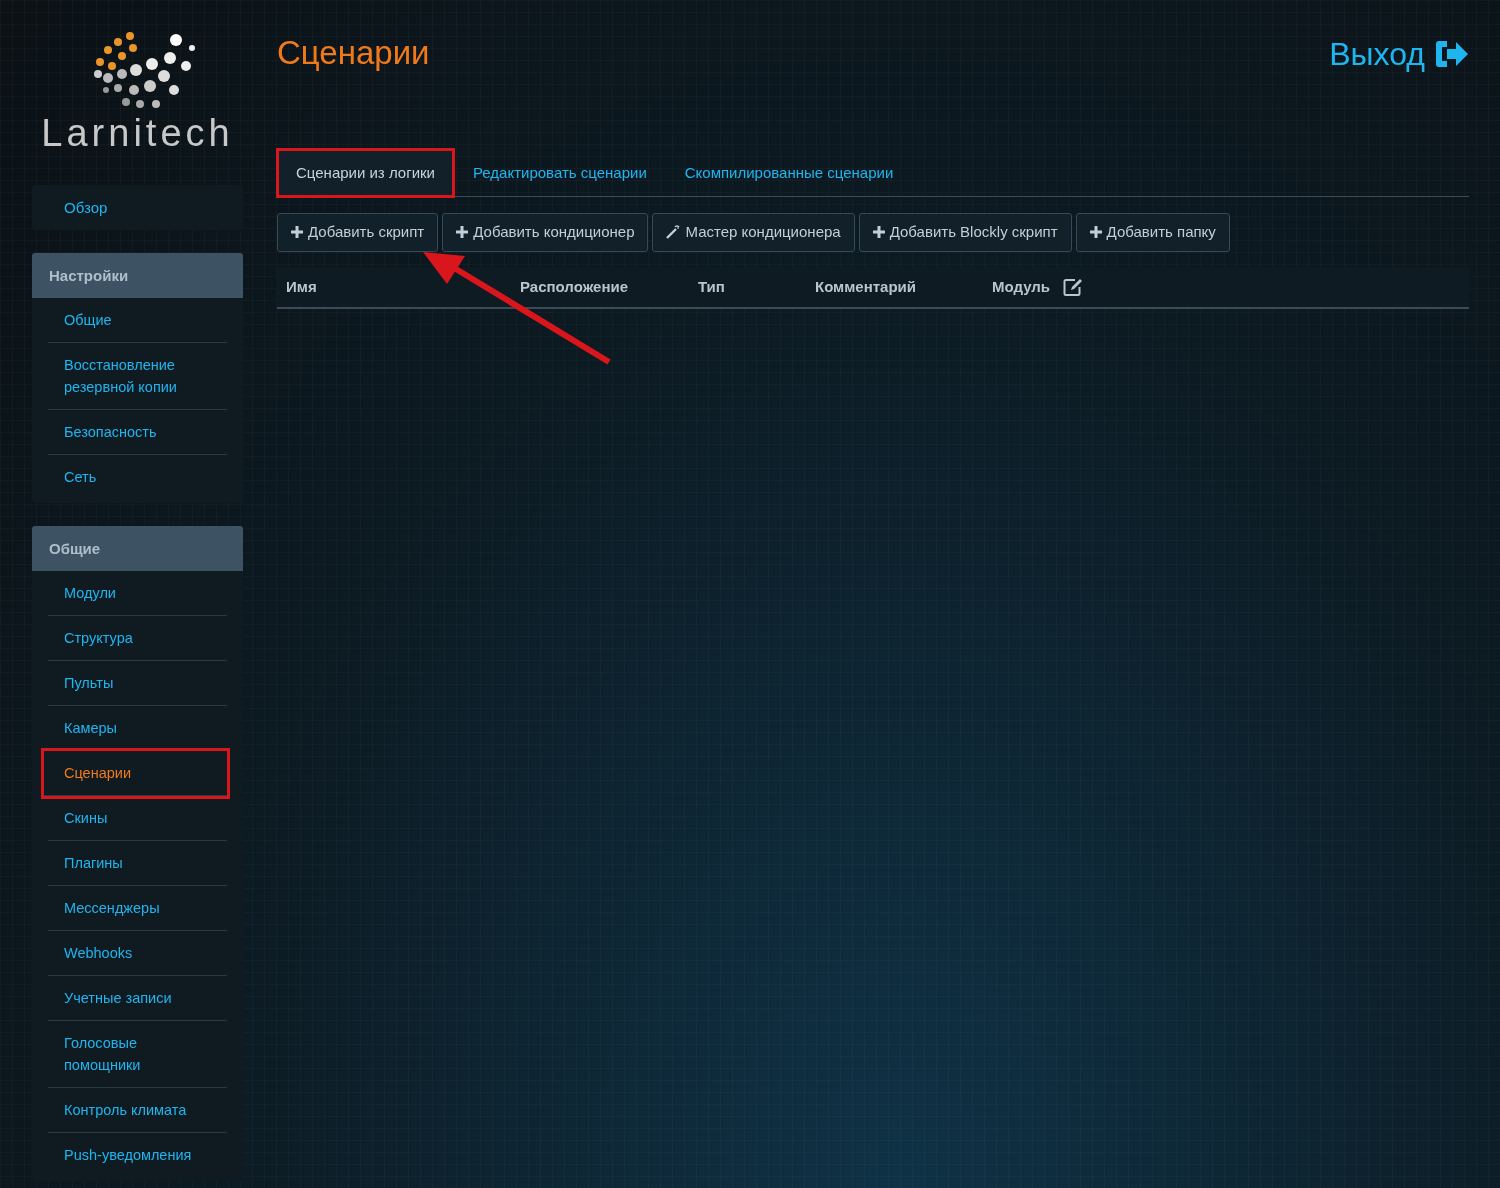  Describe the element at coordinates (753, 232) in the screenshot. I see `toolbar-button: Мастер кондиционера` at that location.